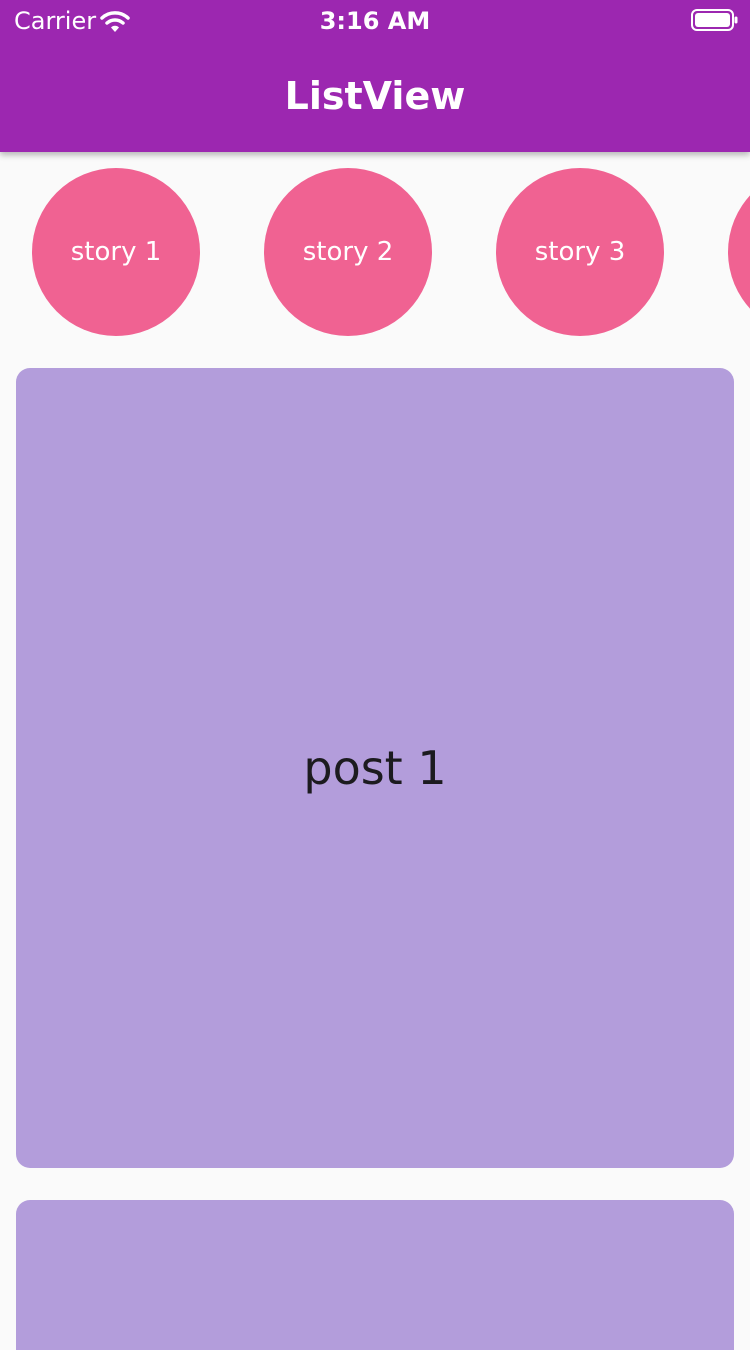 This screenshot has height=1350, width=750. Describe the element at coordinates (348, 252) in the screenshot. I see `story-item-2: story 2` at that location.